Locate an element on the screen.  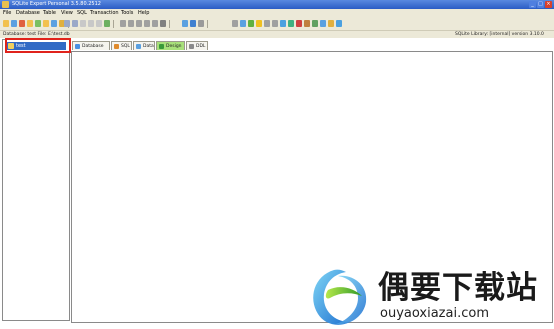
menu-transaction: Transaction is located at coordinates (104, 13).